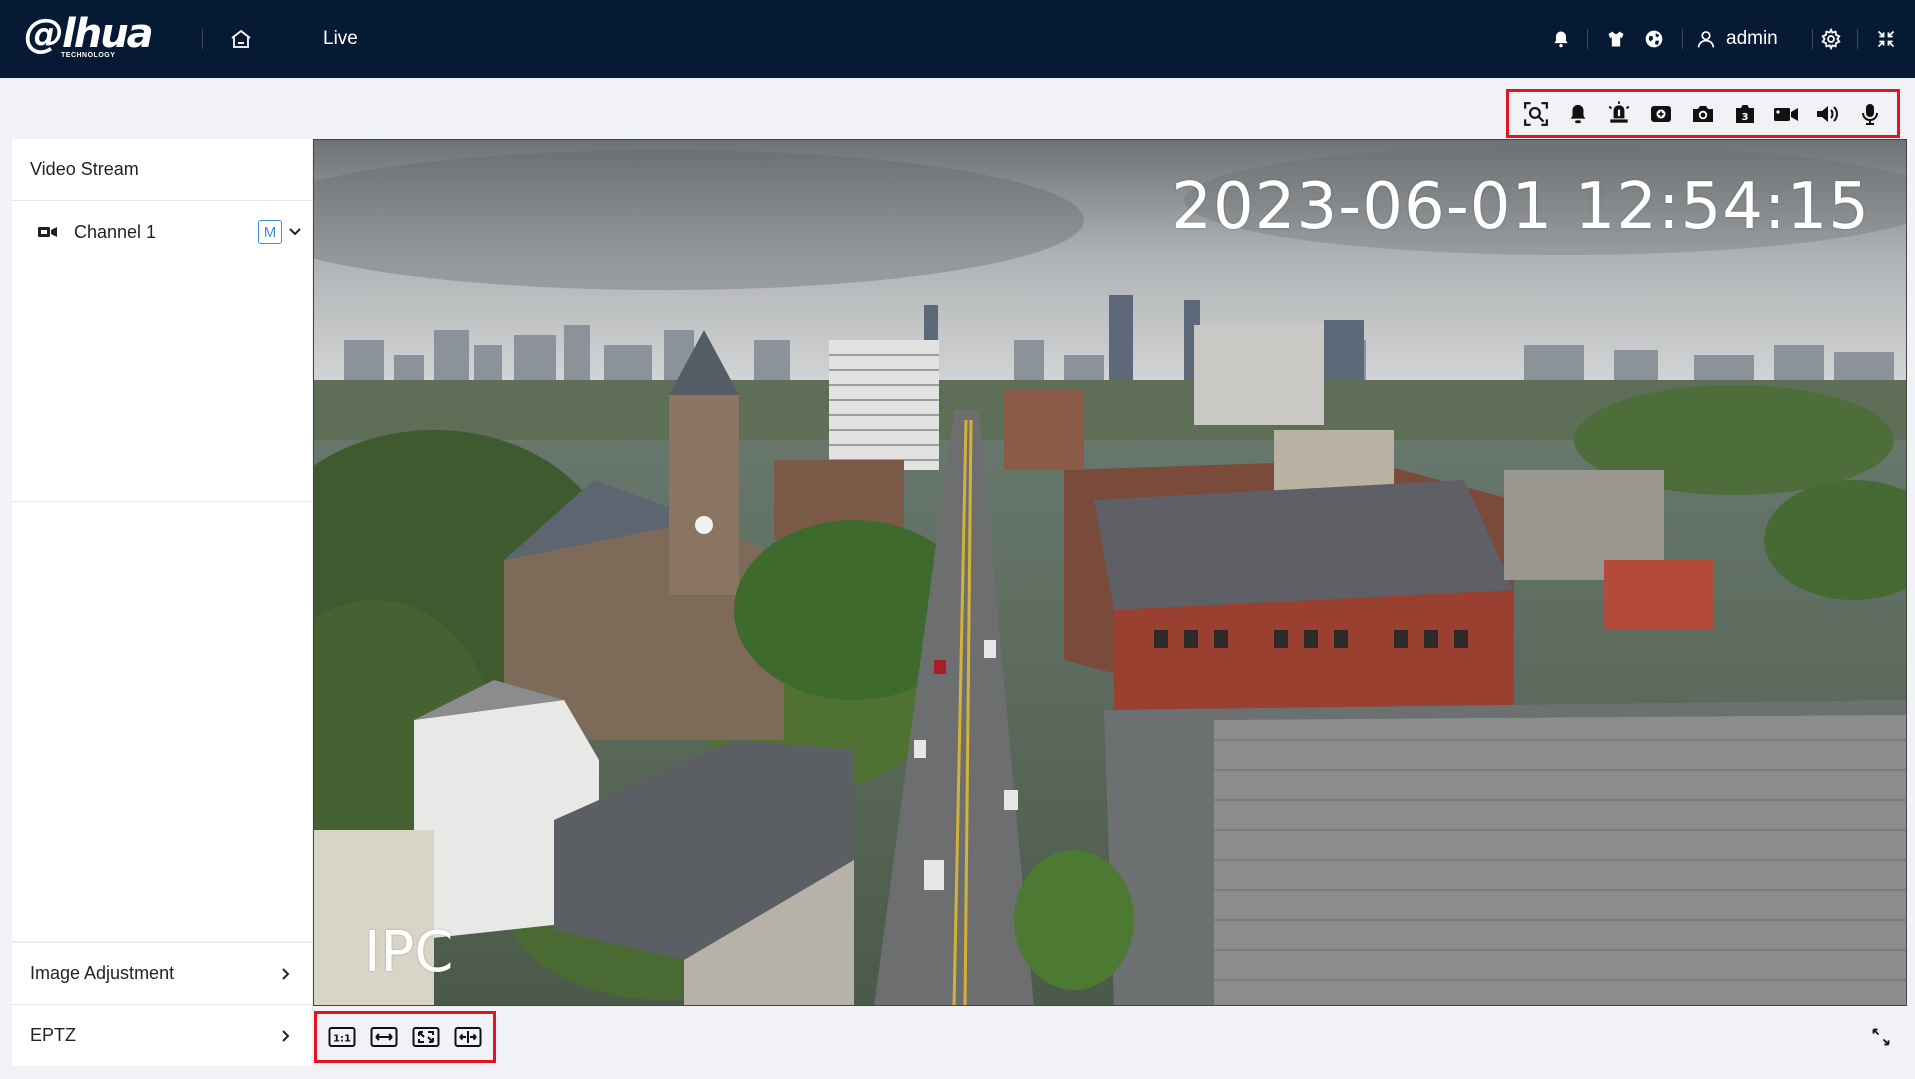 Image resolution: width=1915 pixels, height=1079 pixels. I want to click on alarm-out-icon, so click(1619, 112).